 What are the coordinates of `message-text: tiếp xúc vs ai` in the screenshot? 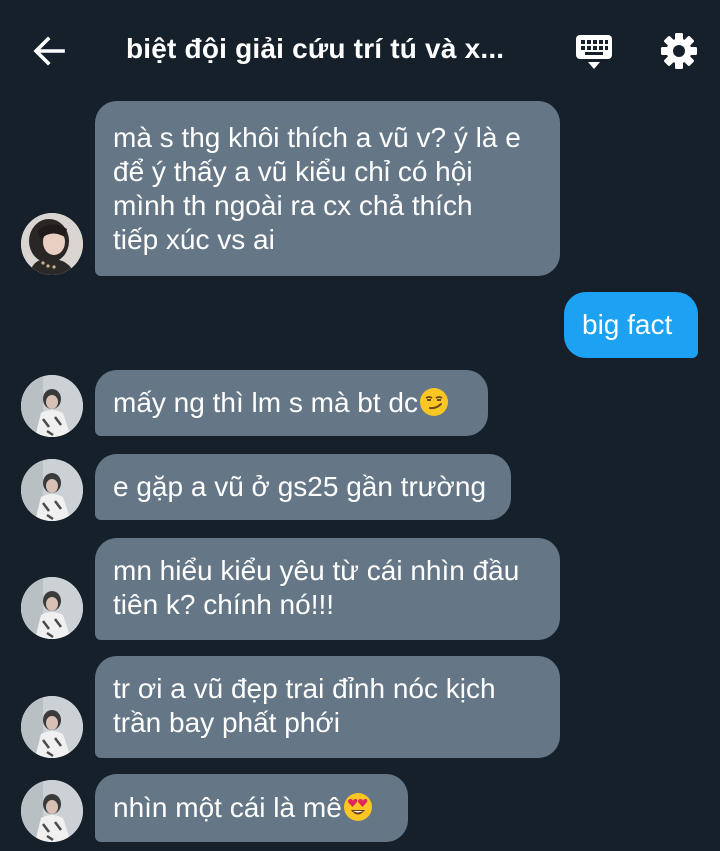 It's located at (194, 239).